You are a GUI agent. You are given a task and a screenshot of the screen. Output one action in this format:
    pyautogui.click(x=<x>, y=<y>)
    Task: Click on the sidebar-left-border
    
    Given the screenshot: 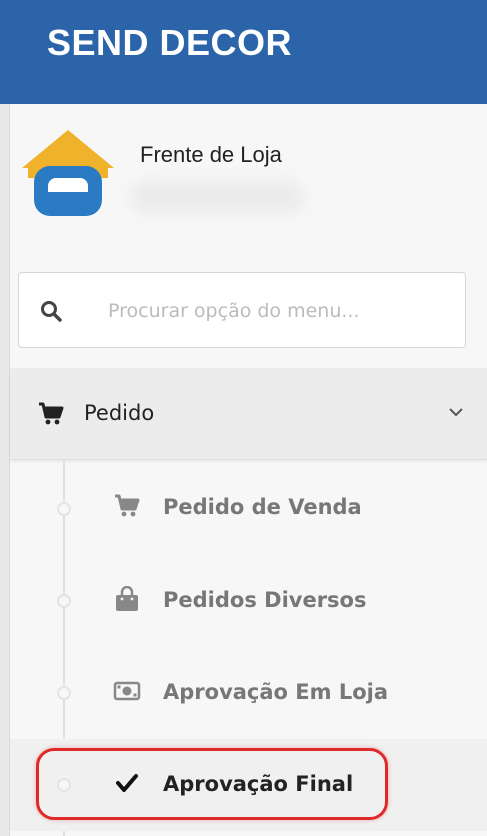 What is the action you would take?
    pyautogui.click(x=5, y=470)
    